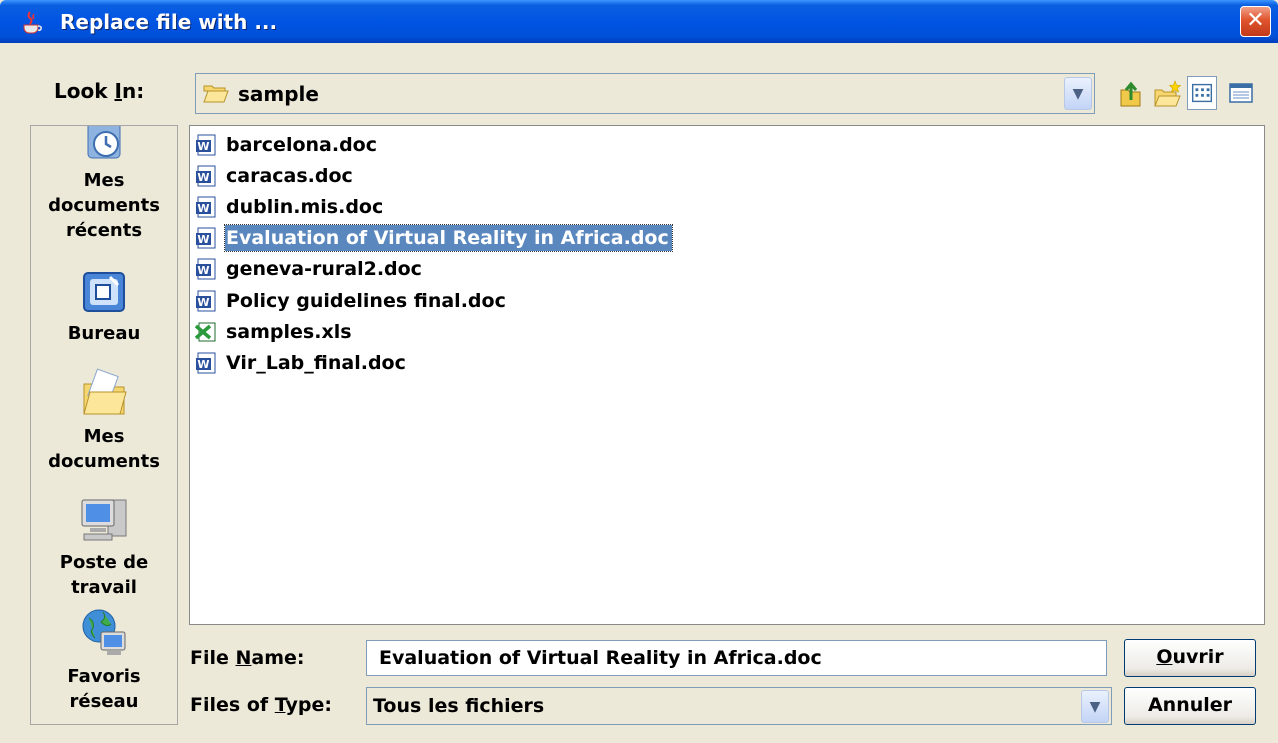  I want to click on file-list-item: W Vir_Lab_final.doc, so click(302, 362).